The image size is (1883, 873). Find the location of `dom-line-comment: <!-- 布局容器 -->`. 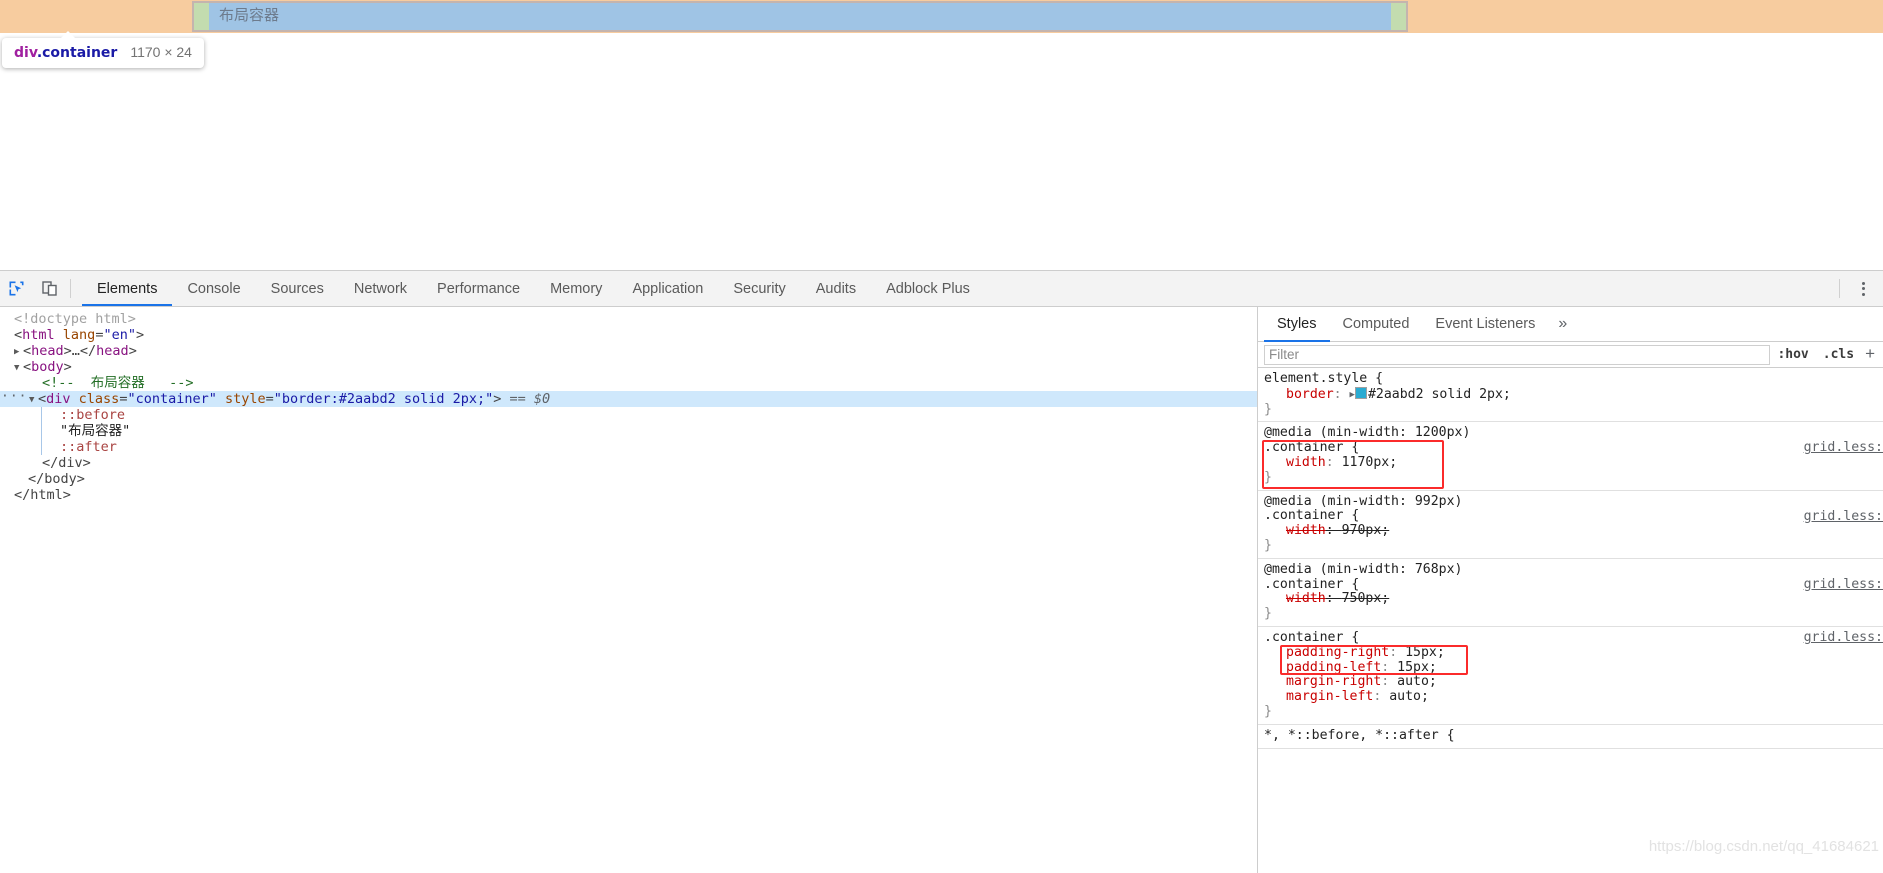

dom-line-comment: <!-- 布局容器 --> is located at coordinates (628, 383).